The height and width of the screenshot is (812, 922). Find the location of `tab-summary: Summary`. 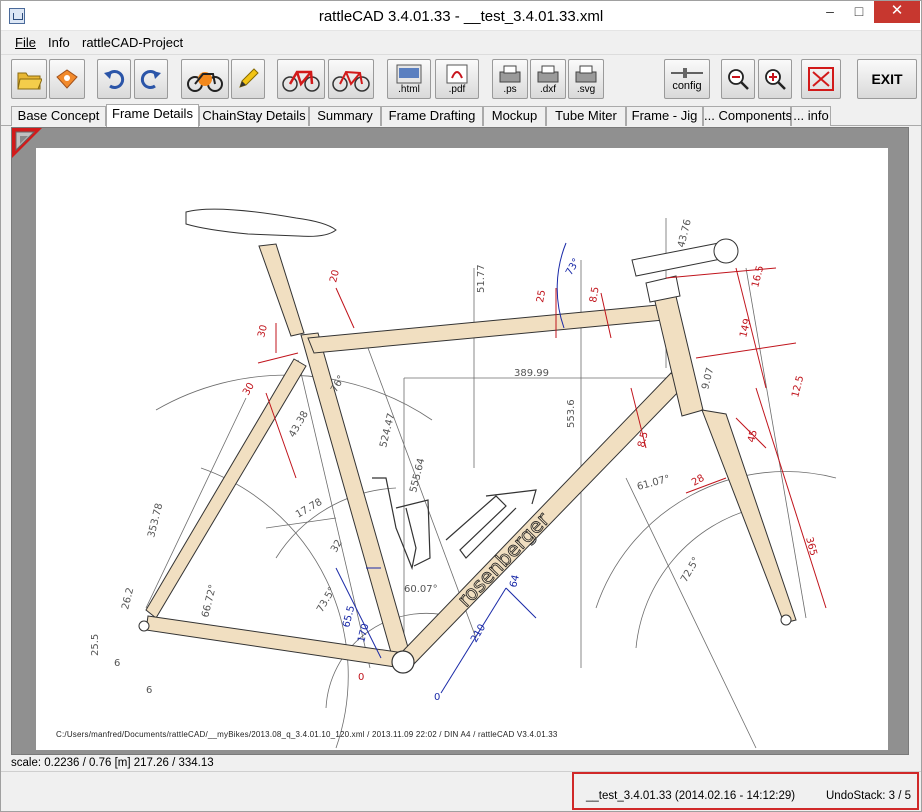

tab-summary: Summary is located at coordinates (345, 116).